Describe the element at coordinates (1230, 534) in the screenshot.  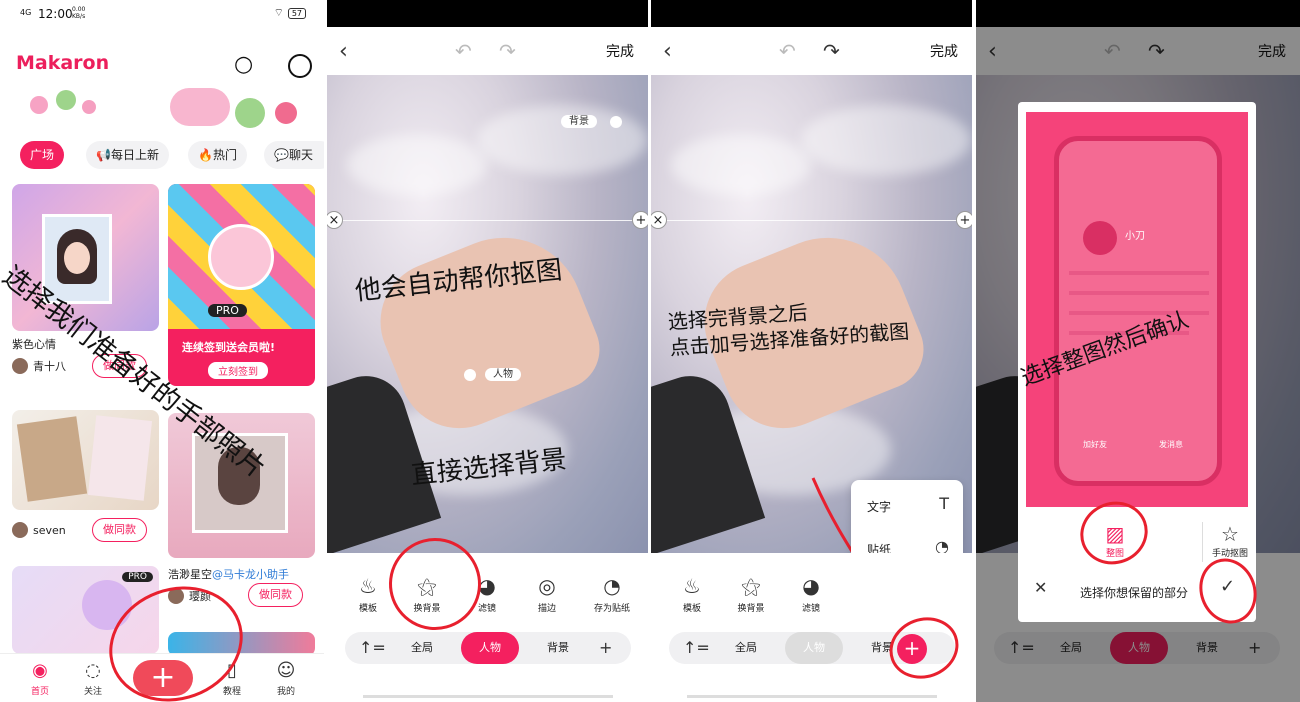
I see `star-icon: ☆` at that location.